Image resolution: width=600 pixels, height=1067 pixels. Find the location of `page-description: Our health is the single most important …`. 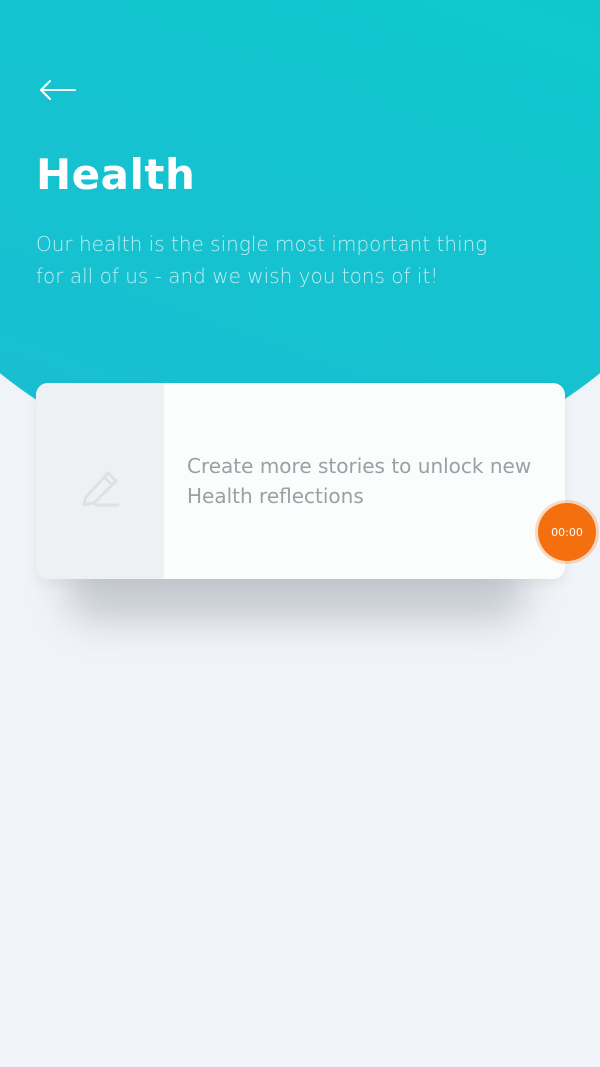

page-description: Our health is the single most important … is located at coordinates (262, 260).